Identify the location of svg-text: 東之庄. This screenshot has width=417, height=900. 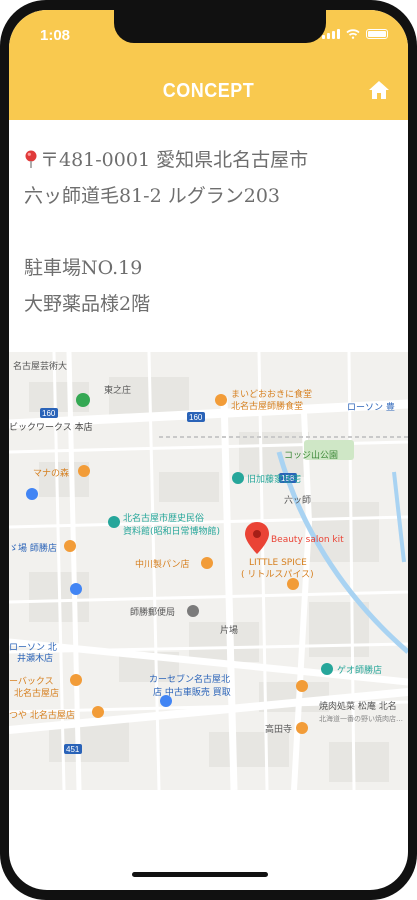
(117, 390).